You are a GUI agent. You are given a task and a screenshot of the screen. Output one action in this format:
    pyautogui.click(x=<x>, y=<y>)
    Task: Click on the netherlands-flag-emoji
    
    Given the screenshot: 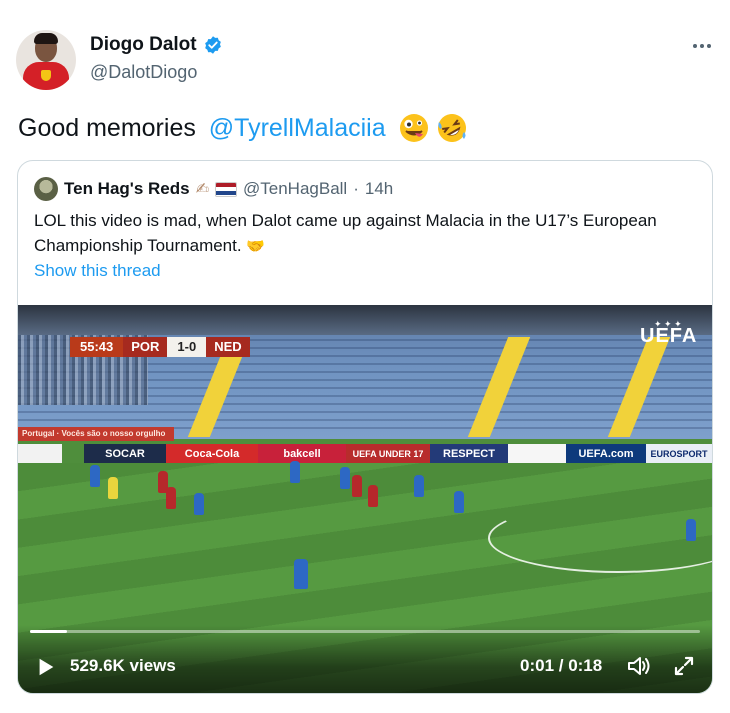 What is the action you would take?
    pyautogui.click(x=226, y=189)
    